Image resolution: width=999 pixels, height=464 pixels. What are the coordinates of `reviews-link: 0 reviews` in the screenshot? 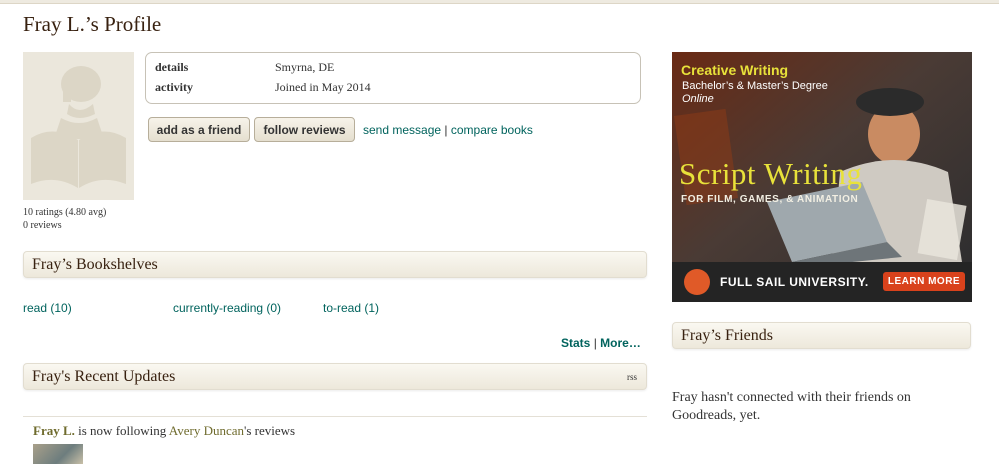 It's located at (64, 225).